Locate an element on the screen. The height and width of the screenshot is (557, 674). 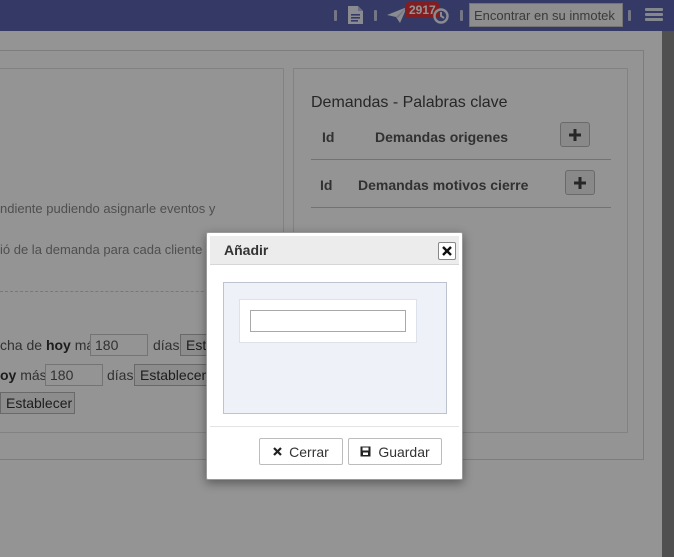
form-group is located at coordinates (328, 321).